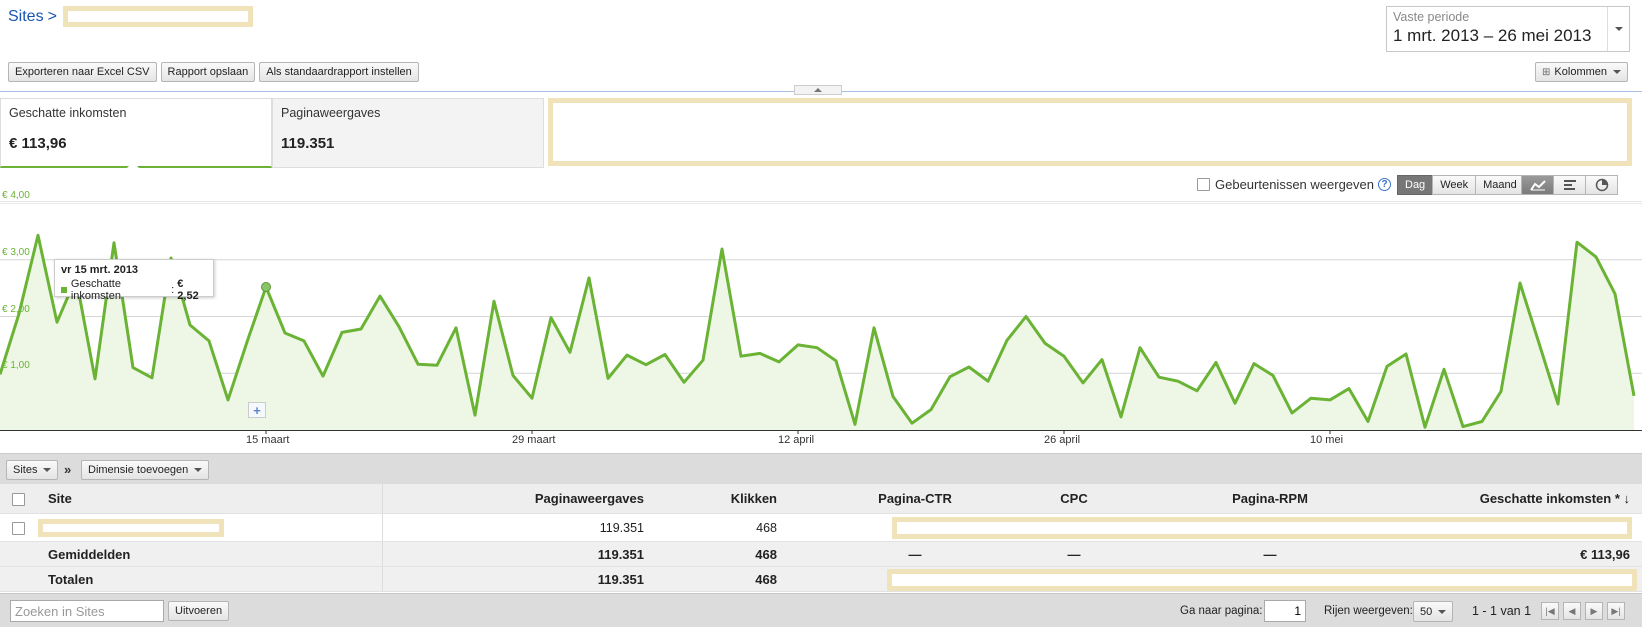 The width and height of the screenshot is (1642, 629). What do you see at coordinates (710, 499) in the screenshot?
I see `header-clicks: Klikken` at bounding box center [710, 499].